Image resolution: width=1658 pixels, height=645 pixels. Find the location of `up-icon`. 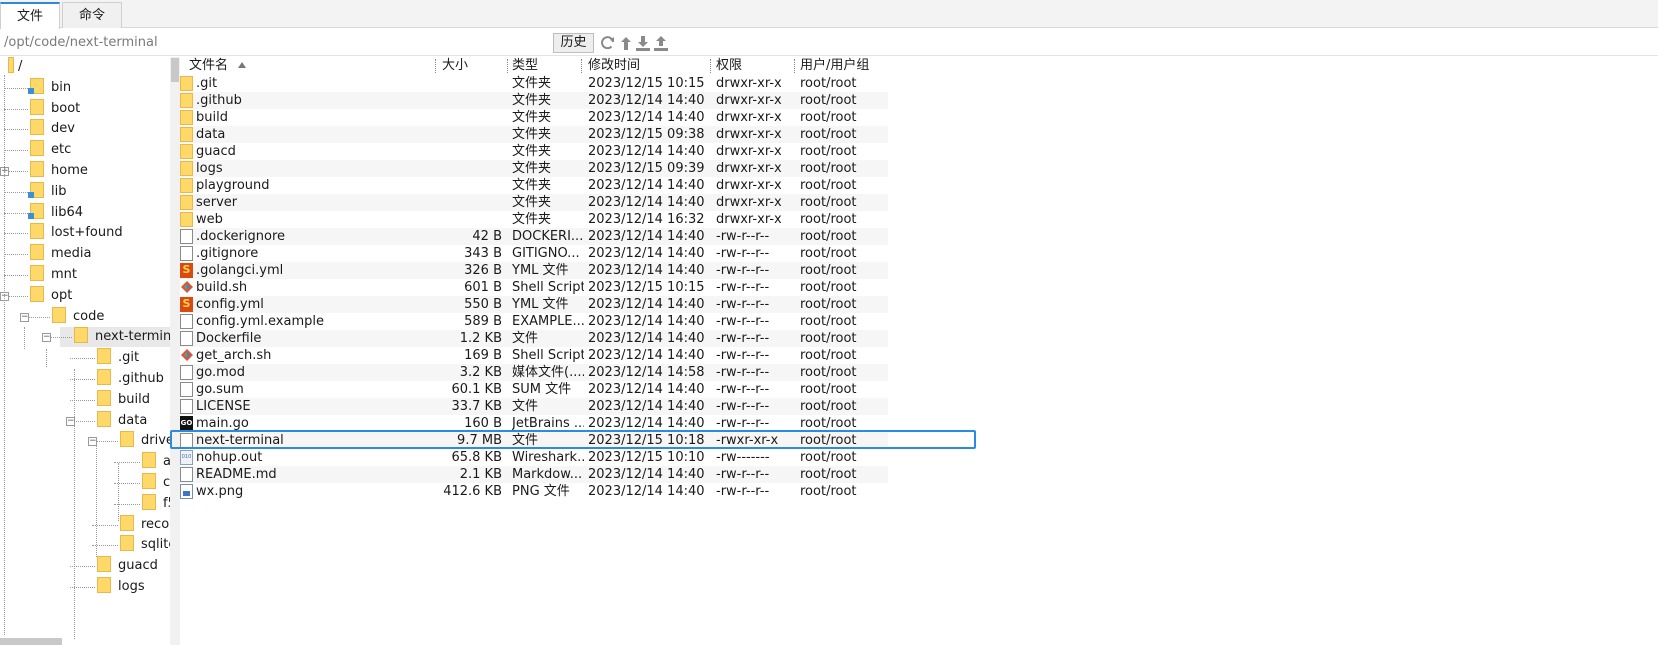

up-icon is located at coordinates (626, 43).